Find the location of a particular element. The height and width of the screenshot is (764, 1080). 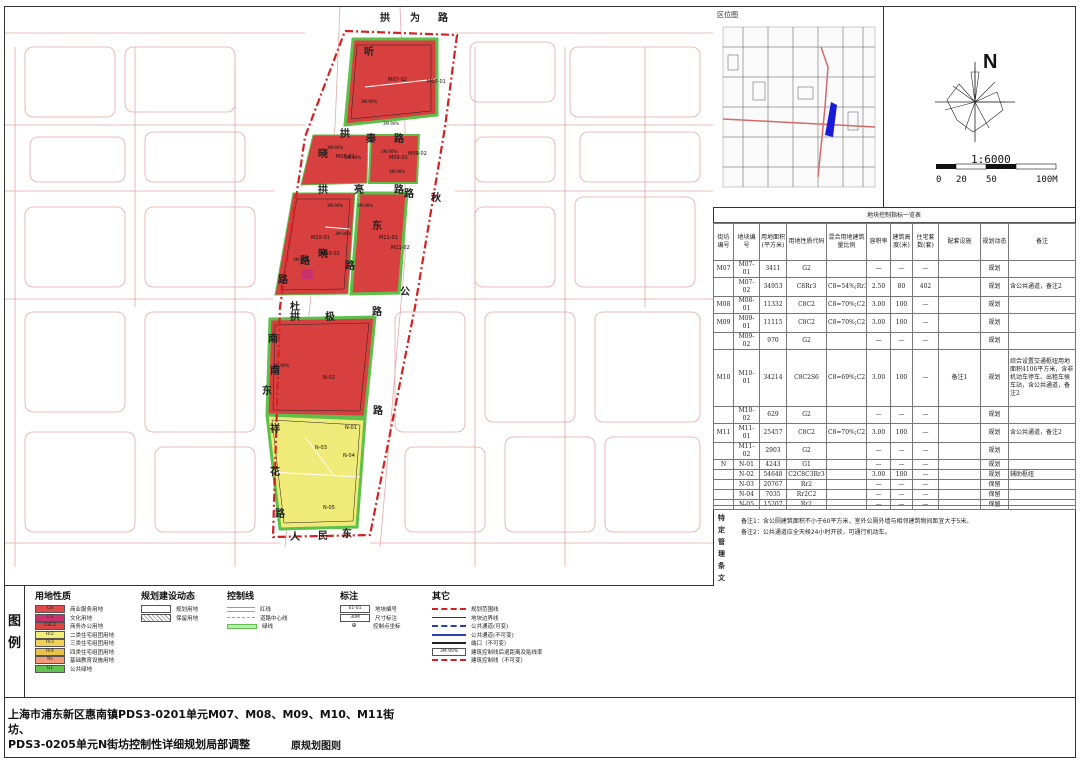

legend-marks: 标注 01-01 地块编号 30M 尺寸标注 ⊕ 控制点坐标 is located at coordinates (370, 610).